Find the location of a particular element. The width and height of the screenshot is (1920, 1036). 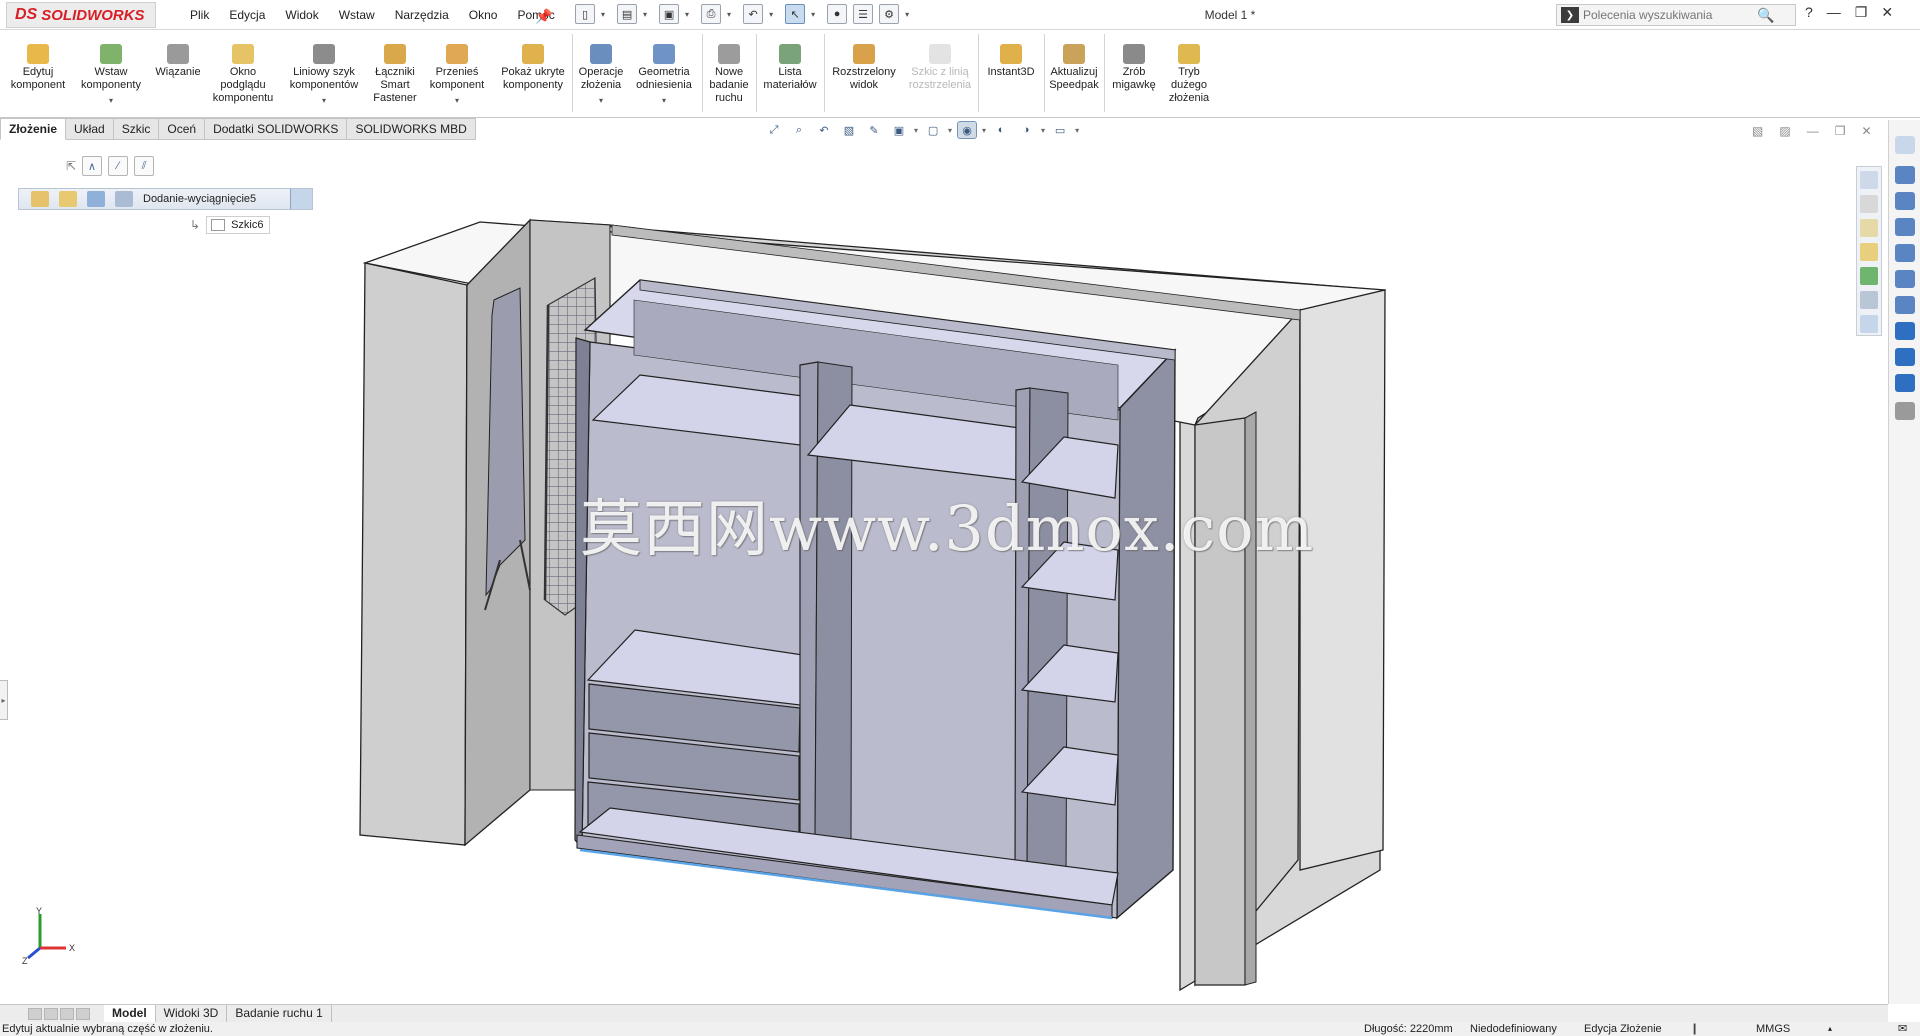

parts-icon is located at coordinates (1869, 204).